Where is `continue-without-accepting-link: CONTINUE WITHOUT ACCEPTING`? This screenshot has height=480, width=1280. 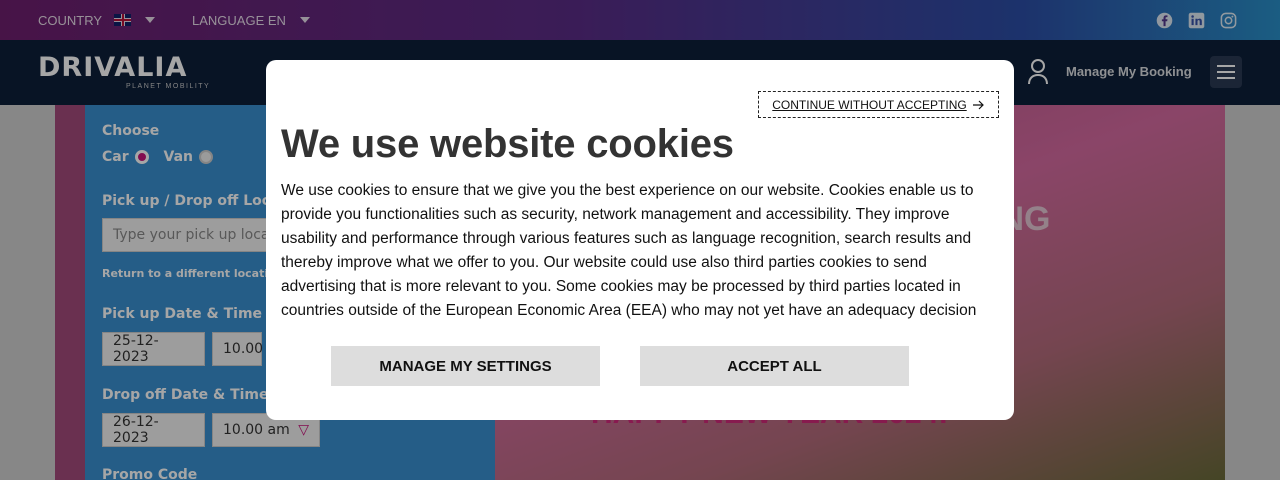 continue-without-accepting-link: CONTINUE WITHOUT ACCEPTING is located at coordinates (878, 104).